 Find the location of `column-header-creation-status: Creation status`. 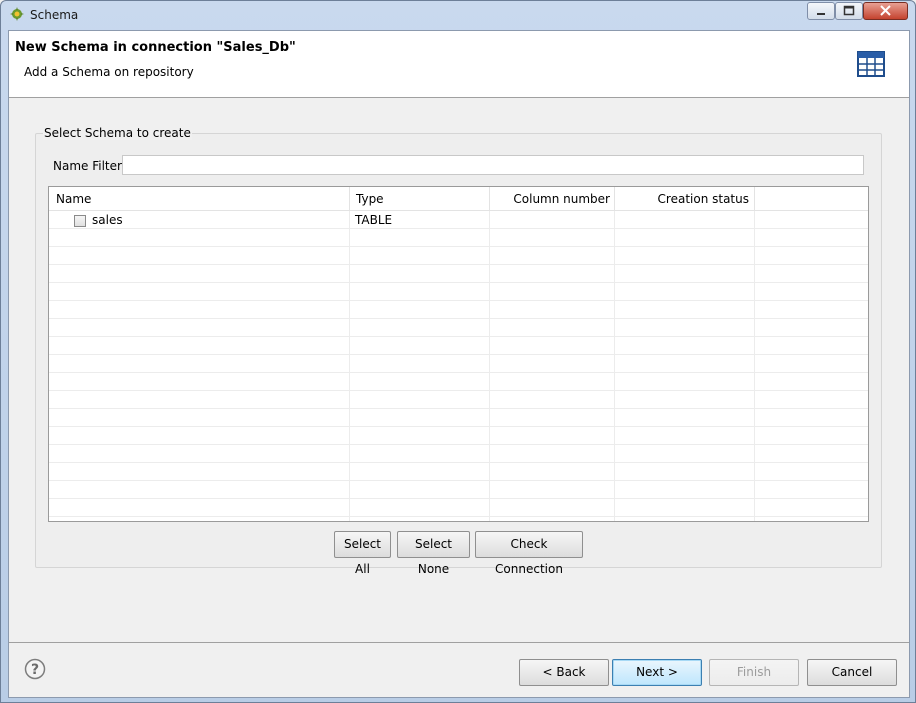

column-header-creation-status: Creation status is located at coordinates (685, 199).